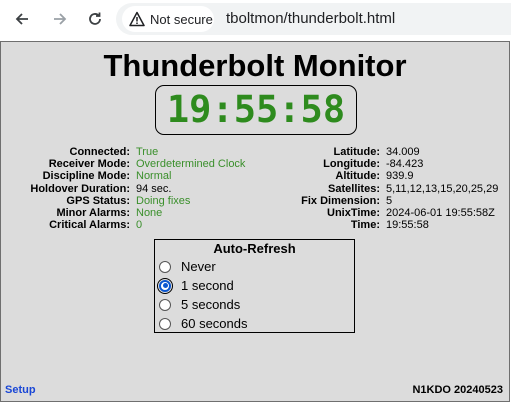 The height and width of the screenshot is (404, 511). I want to click on value-critical-alarms: 0, so click(139, 225).